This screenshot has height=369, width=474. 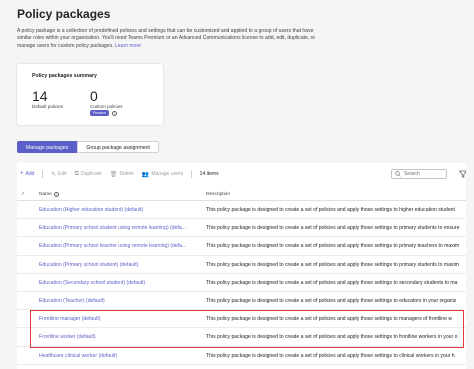 I want to click on duplicate-icon: ⧉, so click(x=76, y=173).